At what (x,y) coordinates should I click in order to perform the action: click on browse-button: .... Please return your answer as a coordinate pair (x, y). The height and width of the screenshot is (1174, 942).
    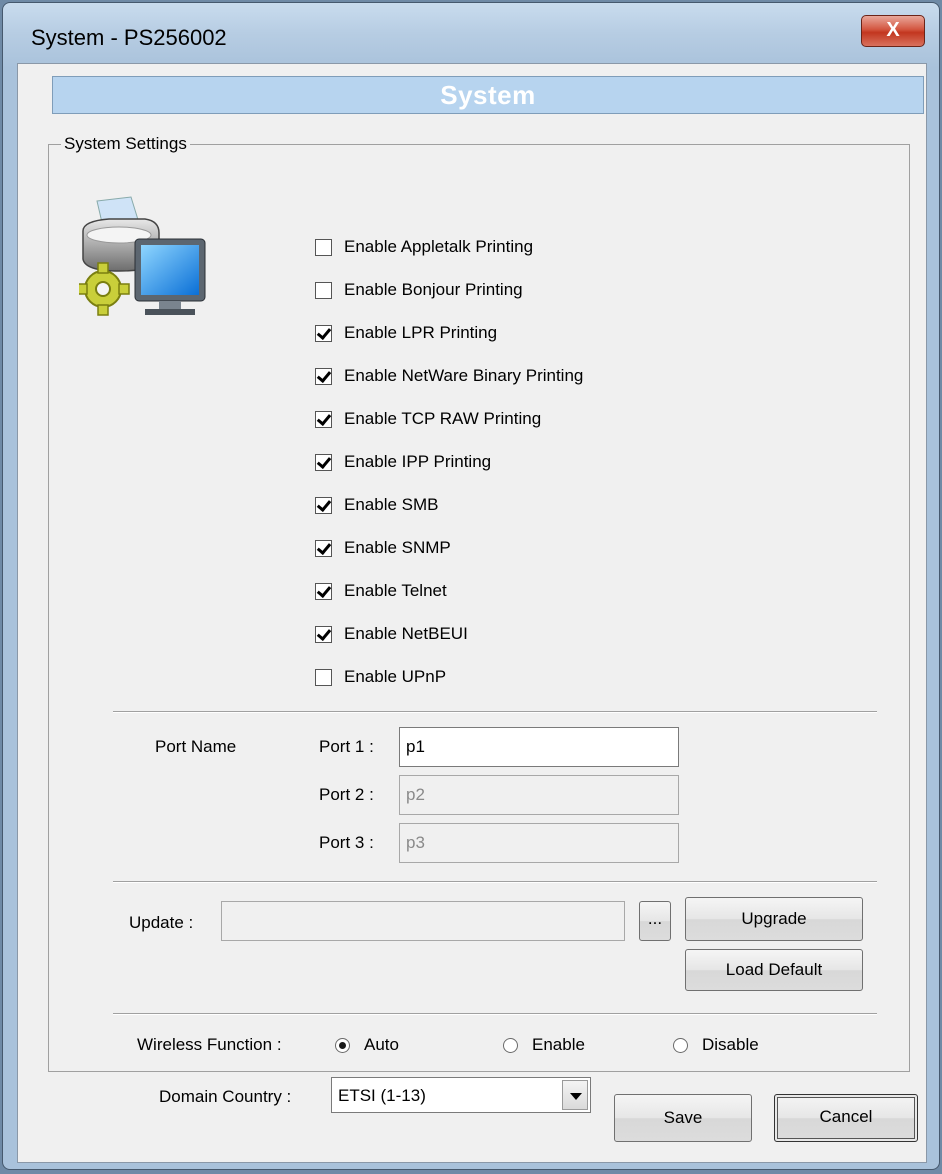
    Looking at the image, I should click on (655, 921).